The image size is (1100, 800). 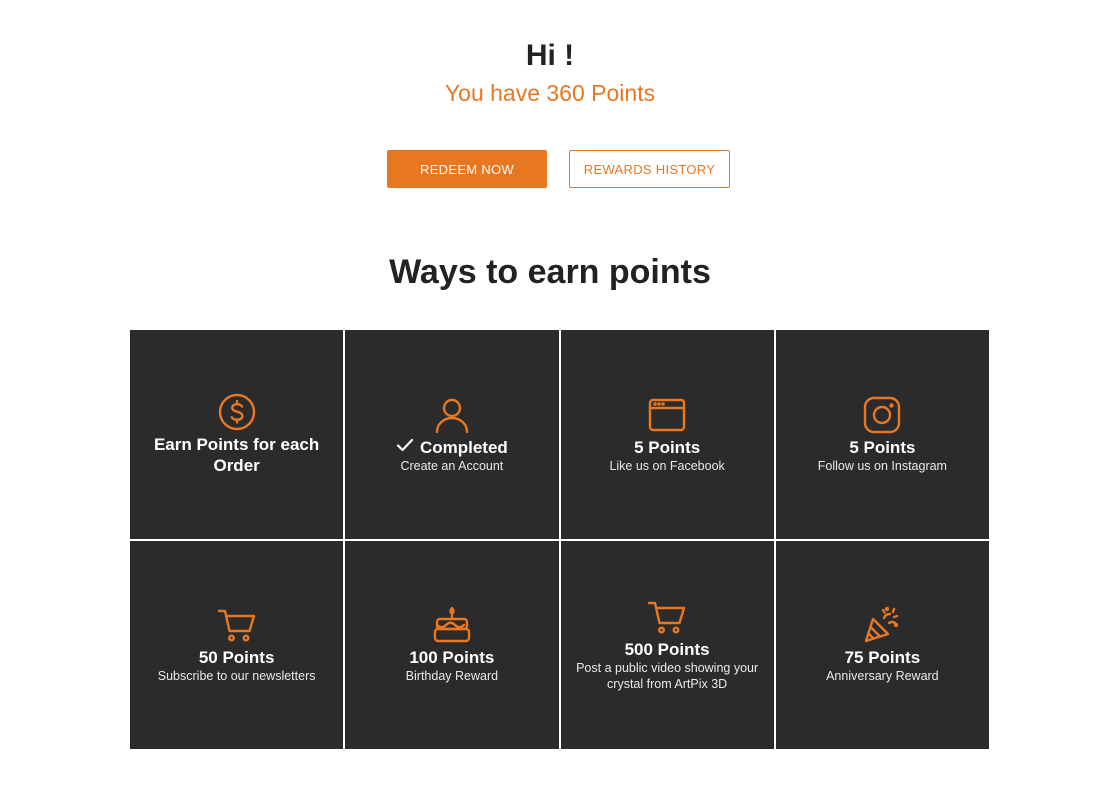 I want to click on earn-tile-instagram: 5 Points Follow us on Instagram, so click(x=882, y=434).